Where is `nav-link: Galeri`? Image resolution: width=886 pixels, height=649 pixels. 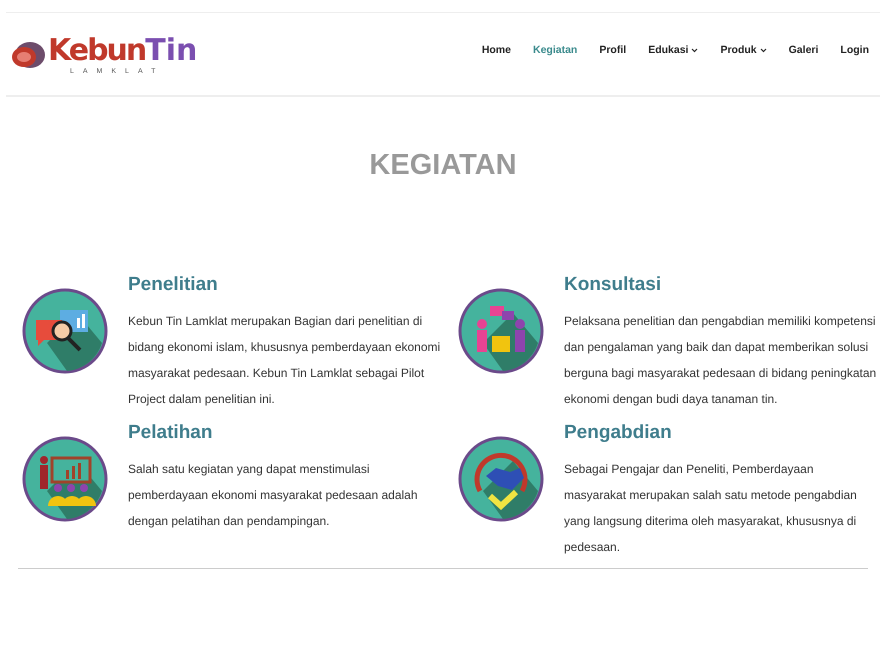
nav-link: Galeri is located at coordinates (804, 50).